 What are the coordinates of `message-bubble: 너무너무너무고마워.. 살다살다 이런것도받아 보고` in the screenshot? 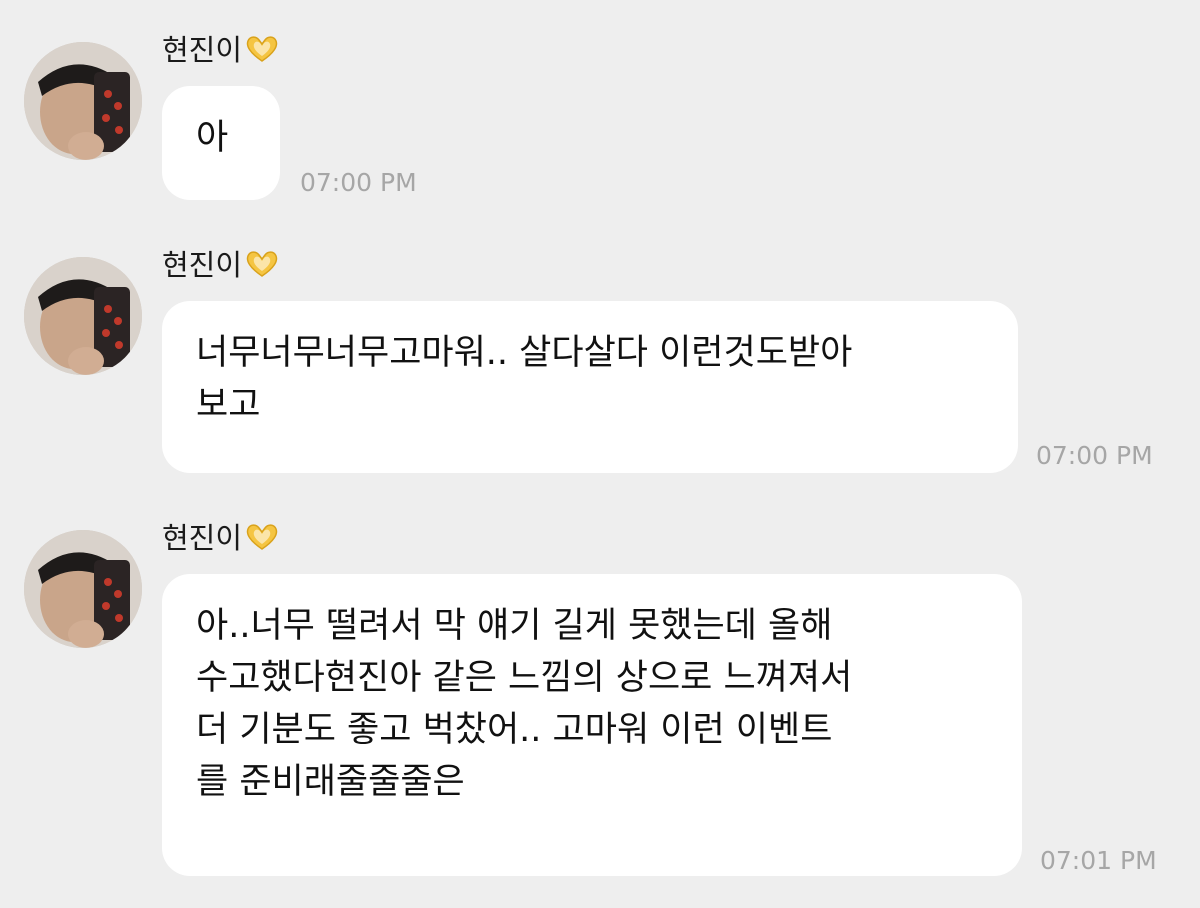 It's located at (590, 387).